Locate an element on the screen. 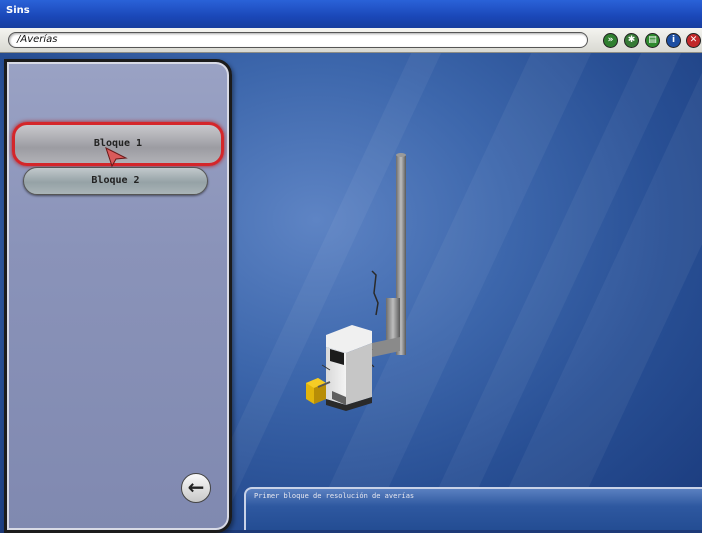 The width and height of the screenshot is (702, 533). sidebar-item-bloque-2: Bloque 2 is located at coordinates (115, 181).